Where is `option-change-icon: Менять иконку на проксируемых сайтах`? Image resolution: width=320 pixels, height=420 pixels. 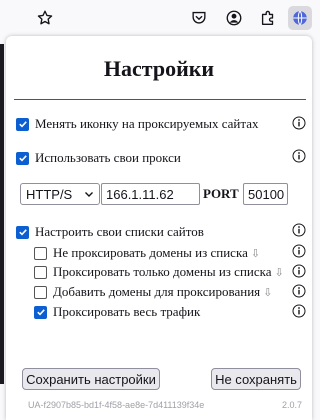
option-change-icon: Менять иконку на проксируемых сайтах is located at coordinates (137, 124).